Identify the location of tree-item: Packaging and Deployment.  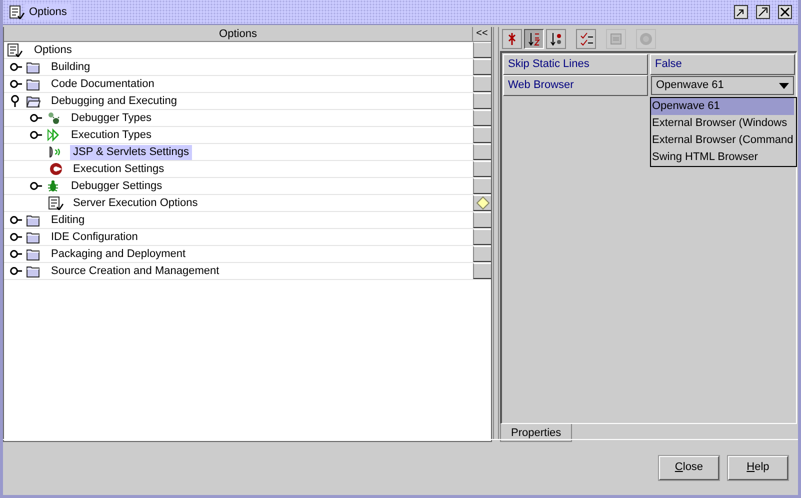
(118, 254).